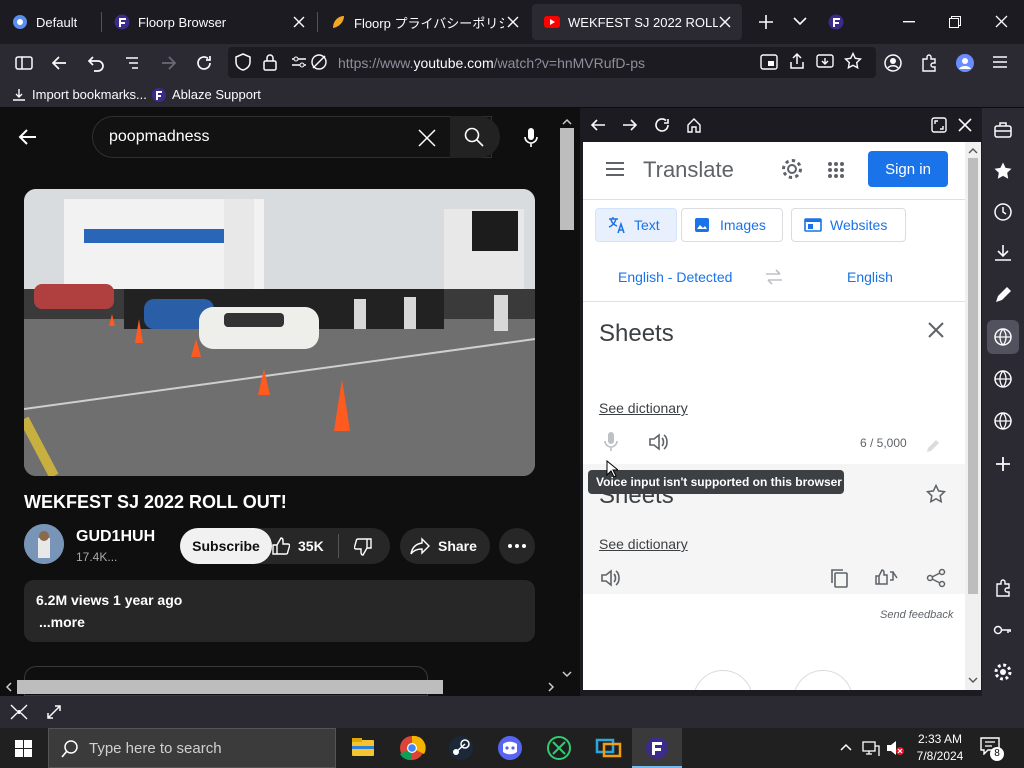 The image size is (1024, 768). Describe the element at coordinates (823, 680) in the screenshot. I see `saved-button` at that location.